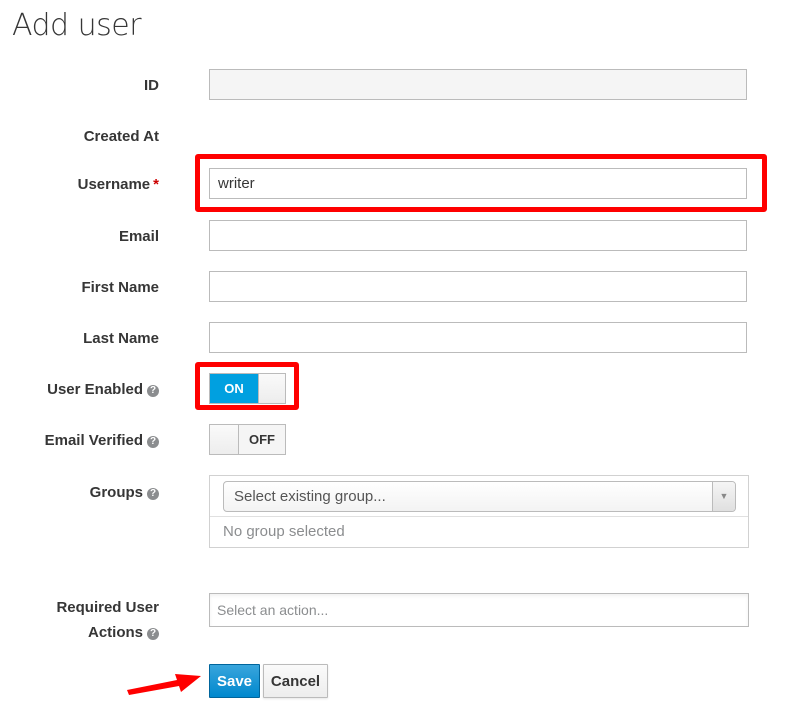  Describe the element at coordinates (478, 337) in the screenshot. I see `last-name-field` at that location.